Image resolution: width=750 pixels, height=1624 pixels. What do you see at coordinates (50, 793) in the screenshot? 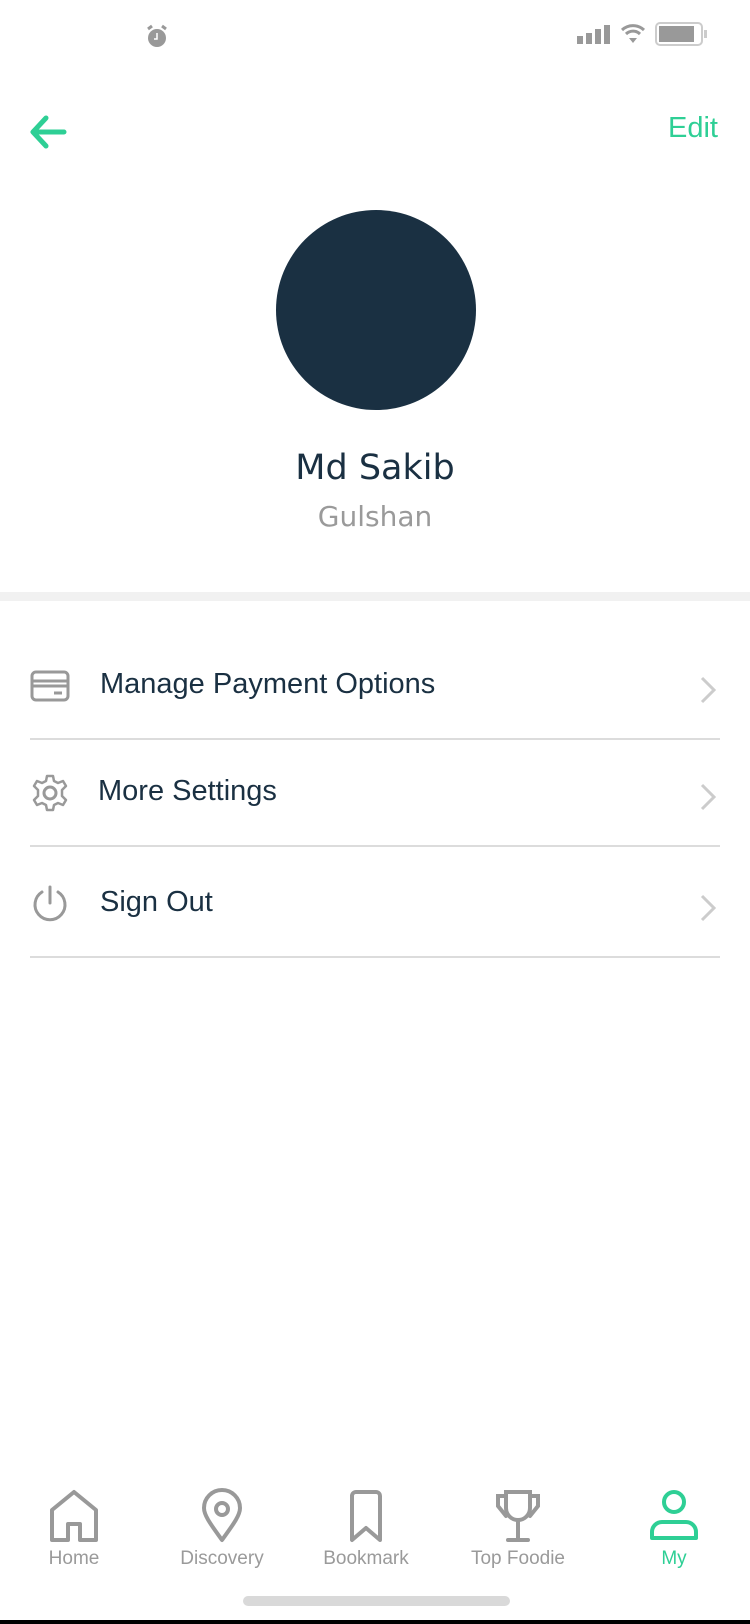
I see `gear-icon` at bounding box center [50, 793].